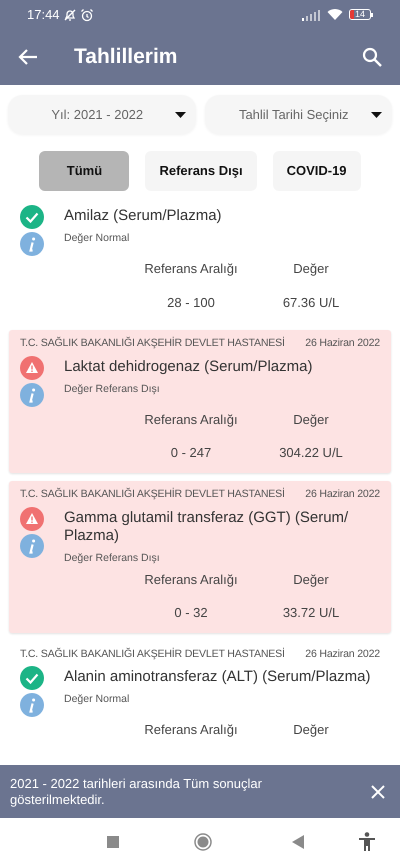 Image resolution: width=400 pixels, height=866 pixels. Describe the element at coordinates (136, 792) in the screenshot. I see `snackbar-message: 2021 - 2022 tarihleri arasında Tüm sonuçlar gösterilmektedir.` at that location.